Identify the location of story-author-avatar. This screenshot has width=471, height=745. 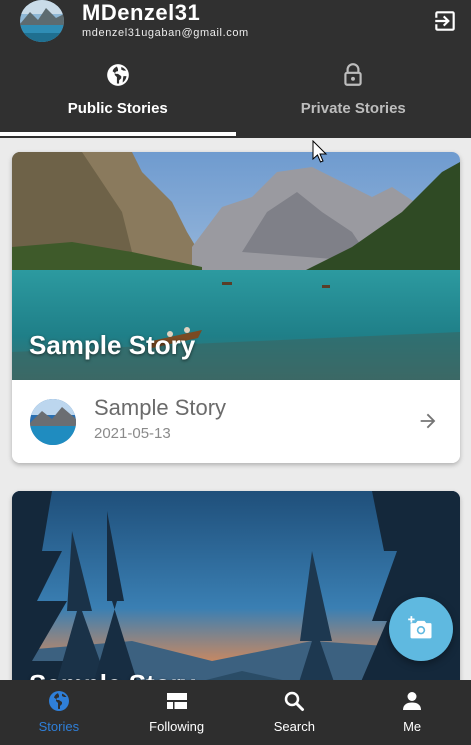
(53, 422).